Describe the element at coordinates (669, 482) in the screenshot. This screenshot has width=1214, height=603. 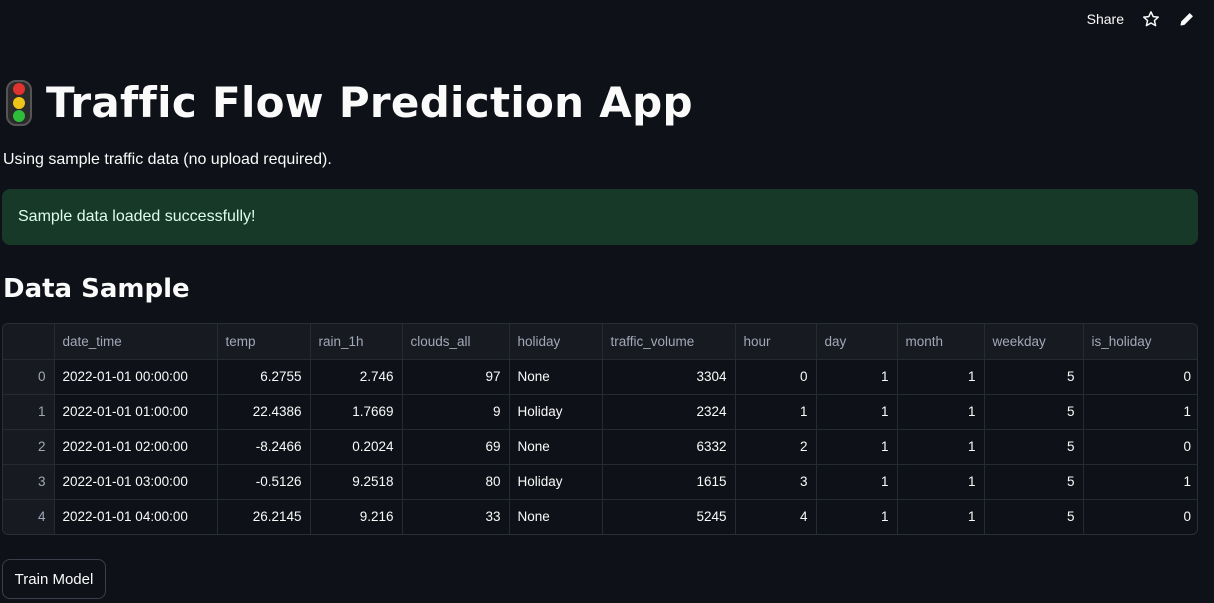
I see `table-cell: 1615` at that location.